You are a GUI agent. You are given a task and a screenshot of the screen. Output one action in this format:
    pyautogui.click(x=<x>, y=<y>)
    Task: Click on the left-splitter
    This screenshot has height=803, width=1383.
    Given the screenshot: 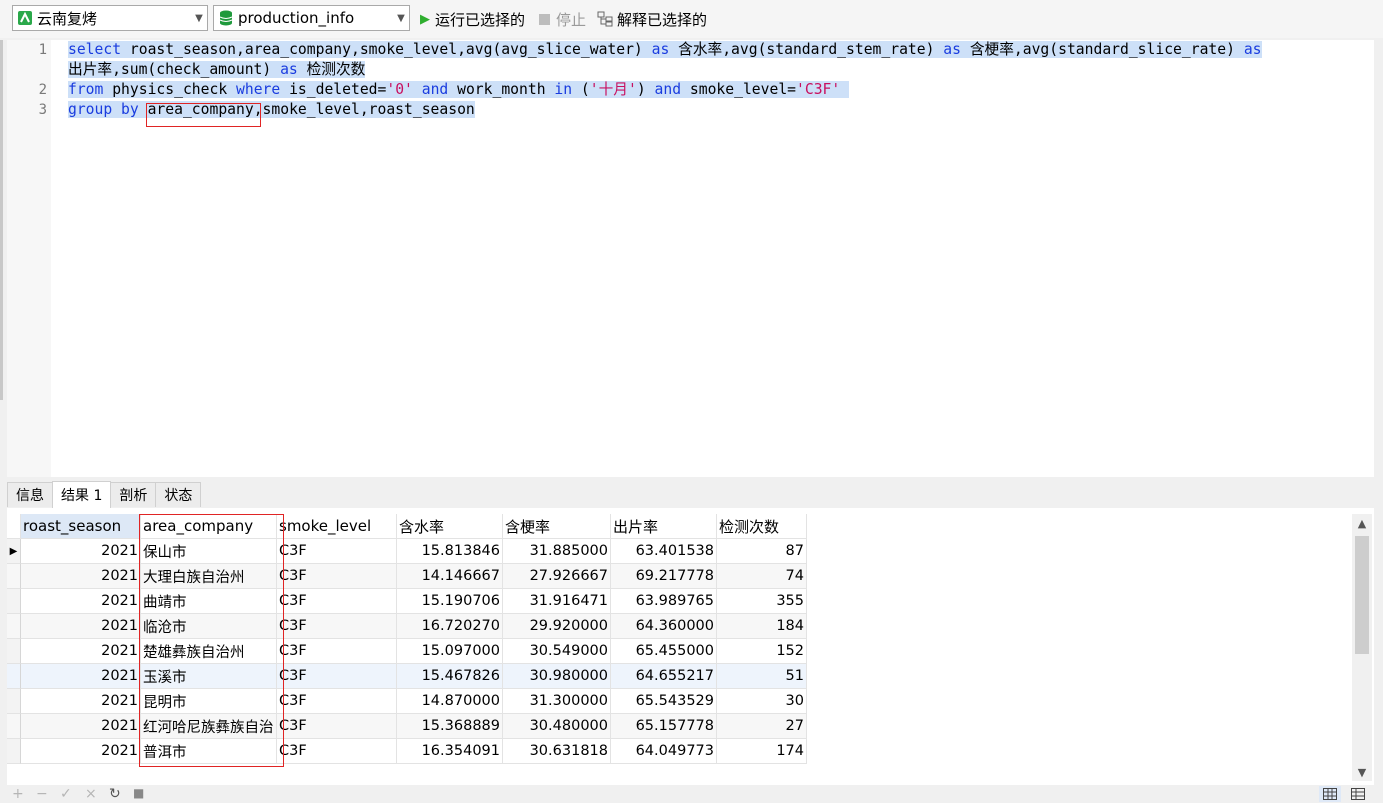 What is the action you would take?
    pyautogui.click(x=1, y=220)
    